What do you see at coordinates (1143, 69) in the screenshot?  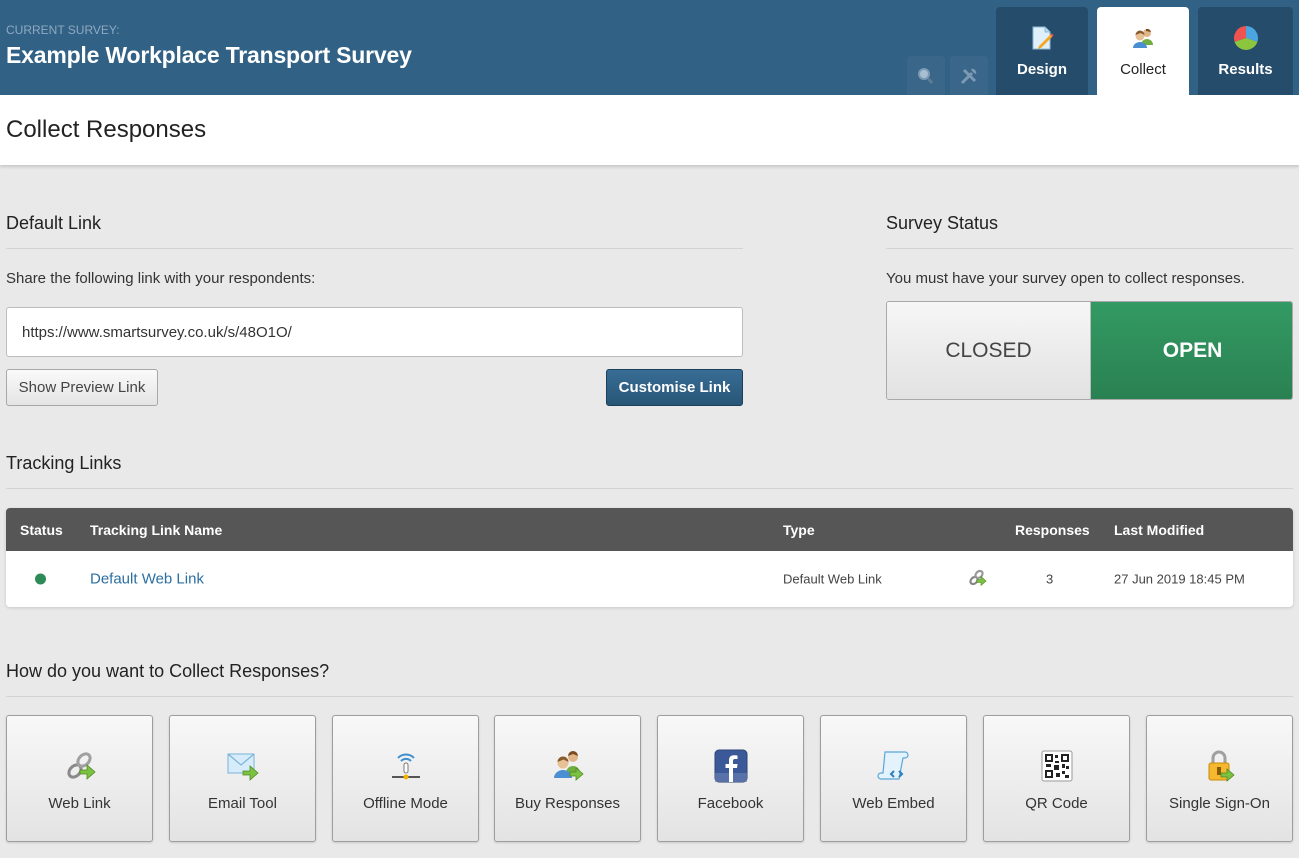 I see `tab-collect-label: Collect` at bounding box center [1143, 69].